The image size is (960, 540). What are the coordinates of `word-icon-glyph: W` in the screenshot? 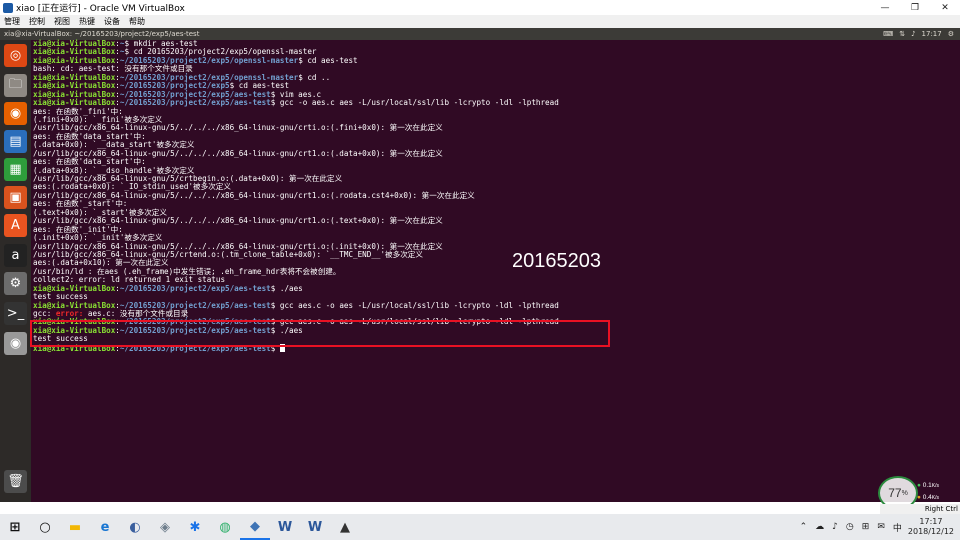 It's located at (285, 527).